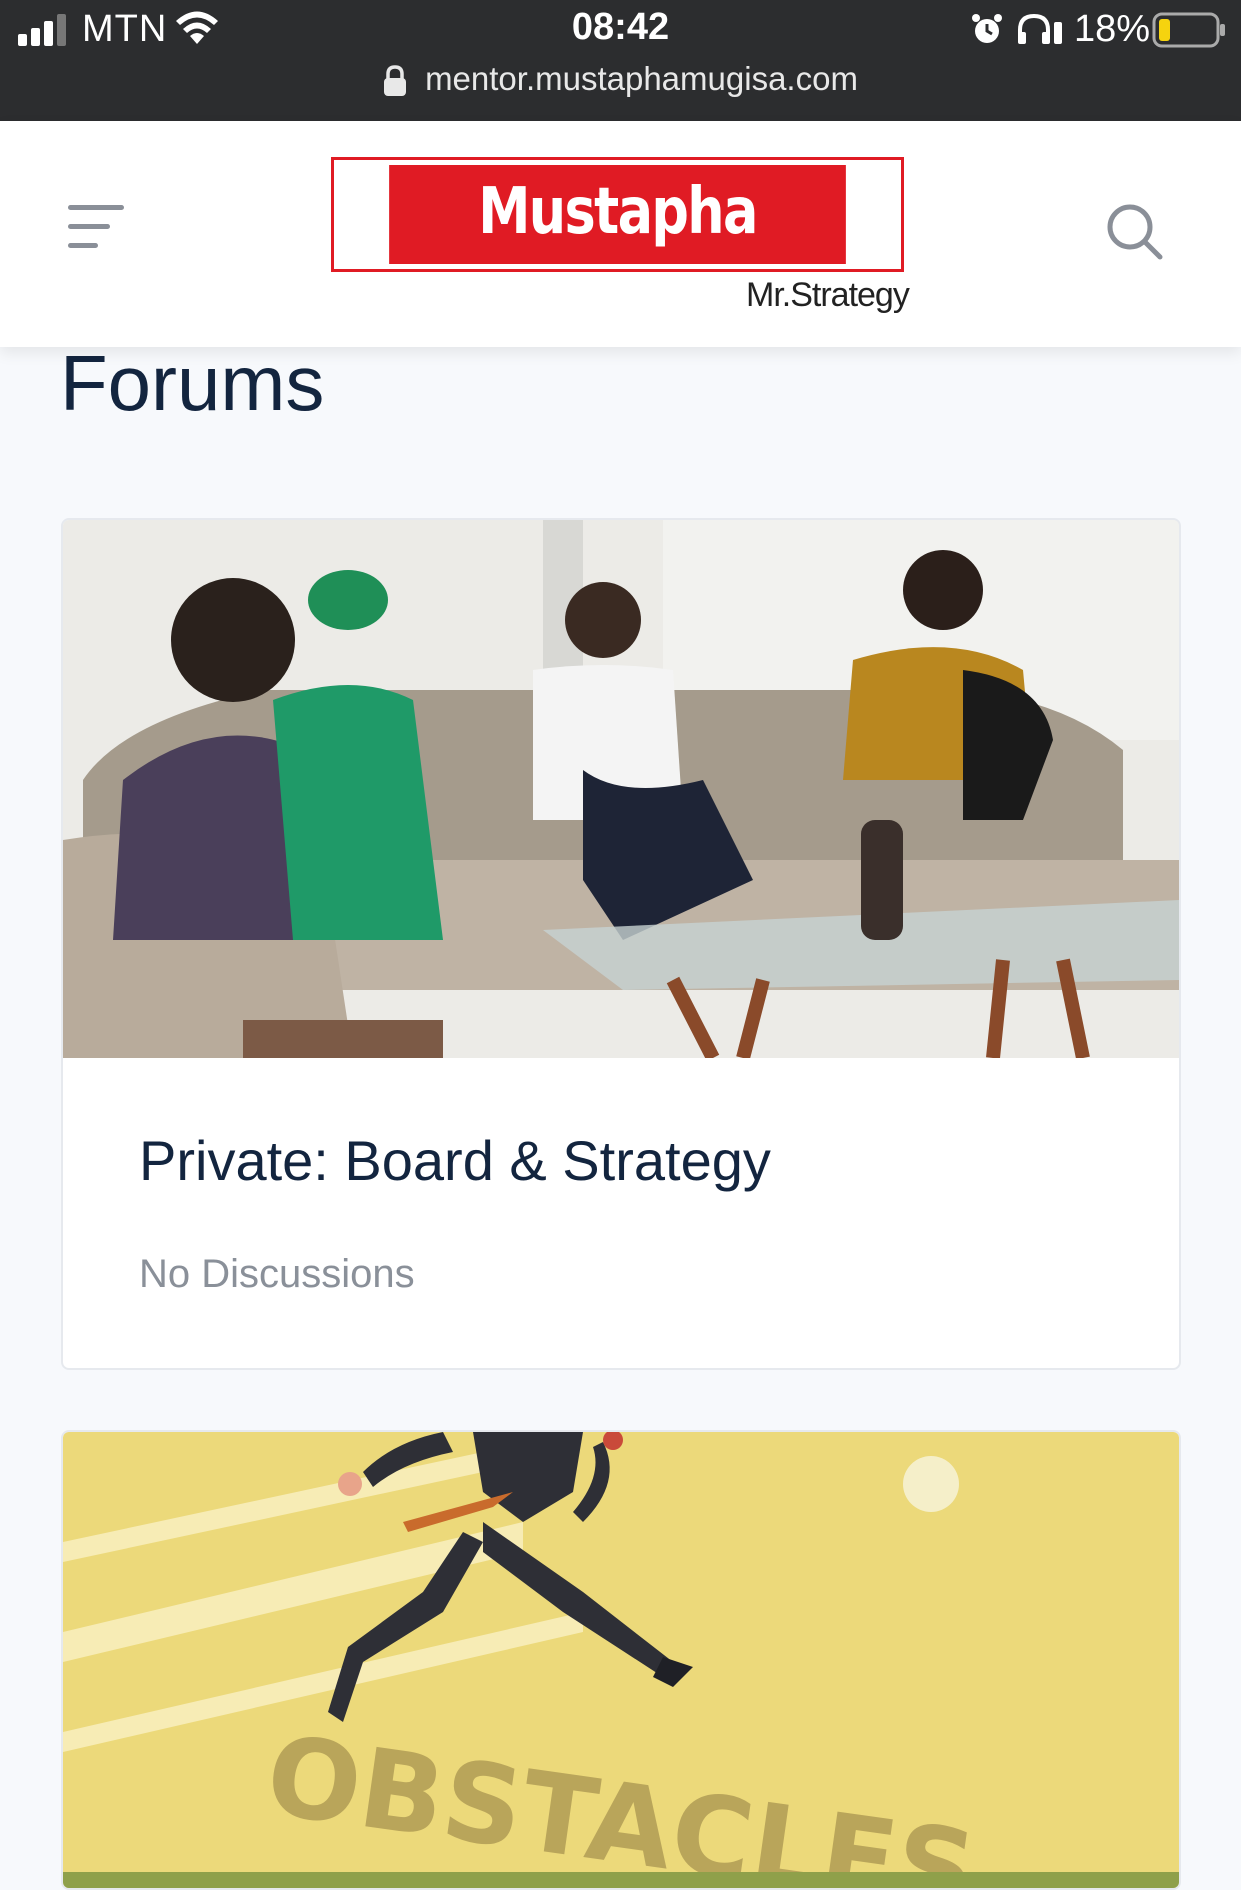 This screenshot has height=1890, width=1241. Describe the element at coordinates (828, 295) in the screenshot. I see `logo-subtitle: Mr.Strategy` at that location.